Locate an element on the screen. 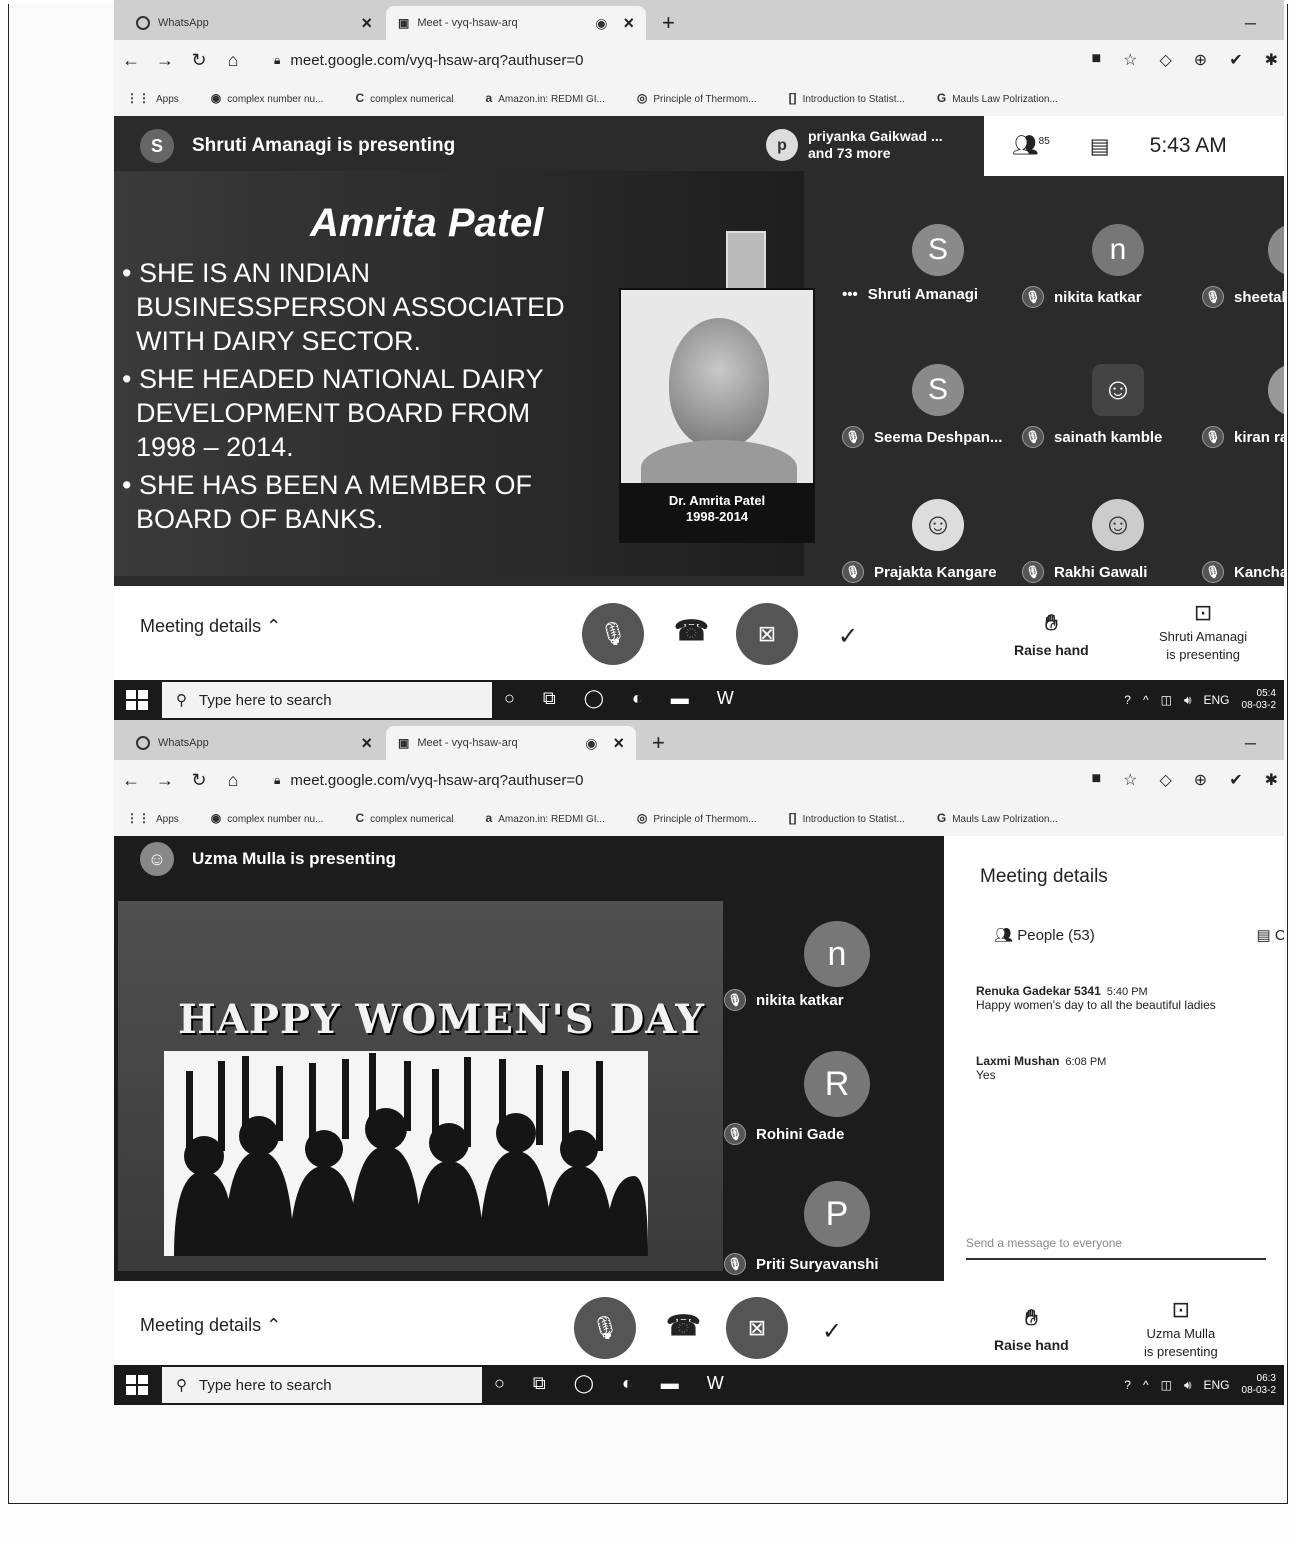 The image size is (1295, 1544). participant-tile: R 🎙︎ Rohini Gade is located at coordinates (814, 1111).